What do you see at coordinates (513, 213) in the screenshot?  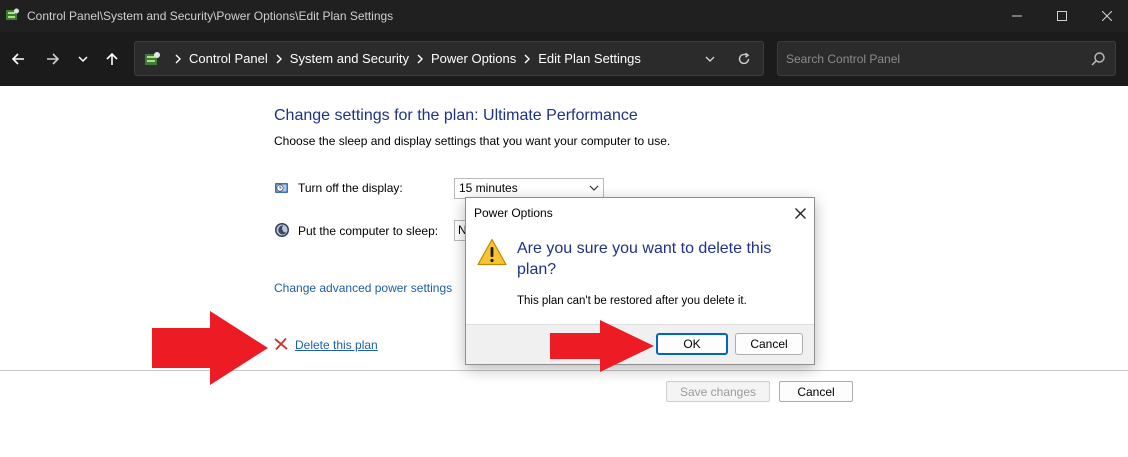 I see `dialog-title: Power Options` at bounding box center [513, 213].